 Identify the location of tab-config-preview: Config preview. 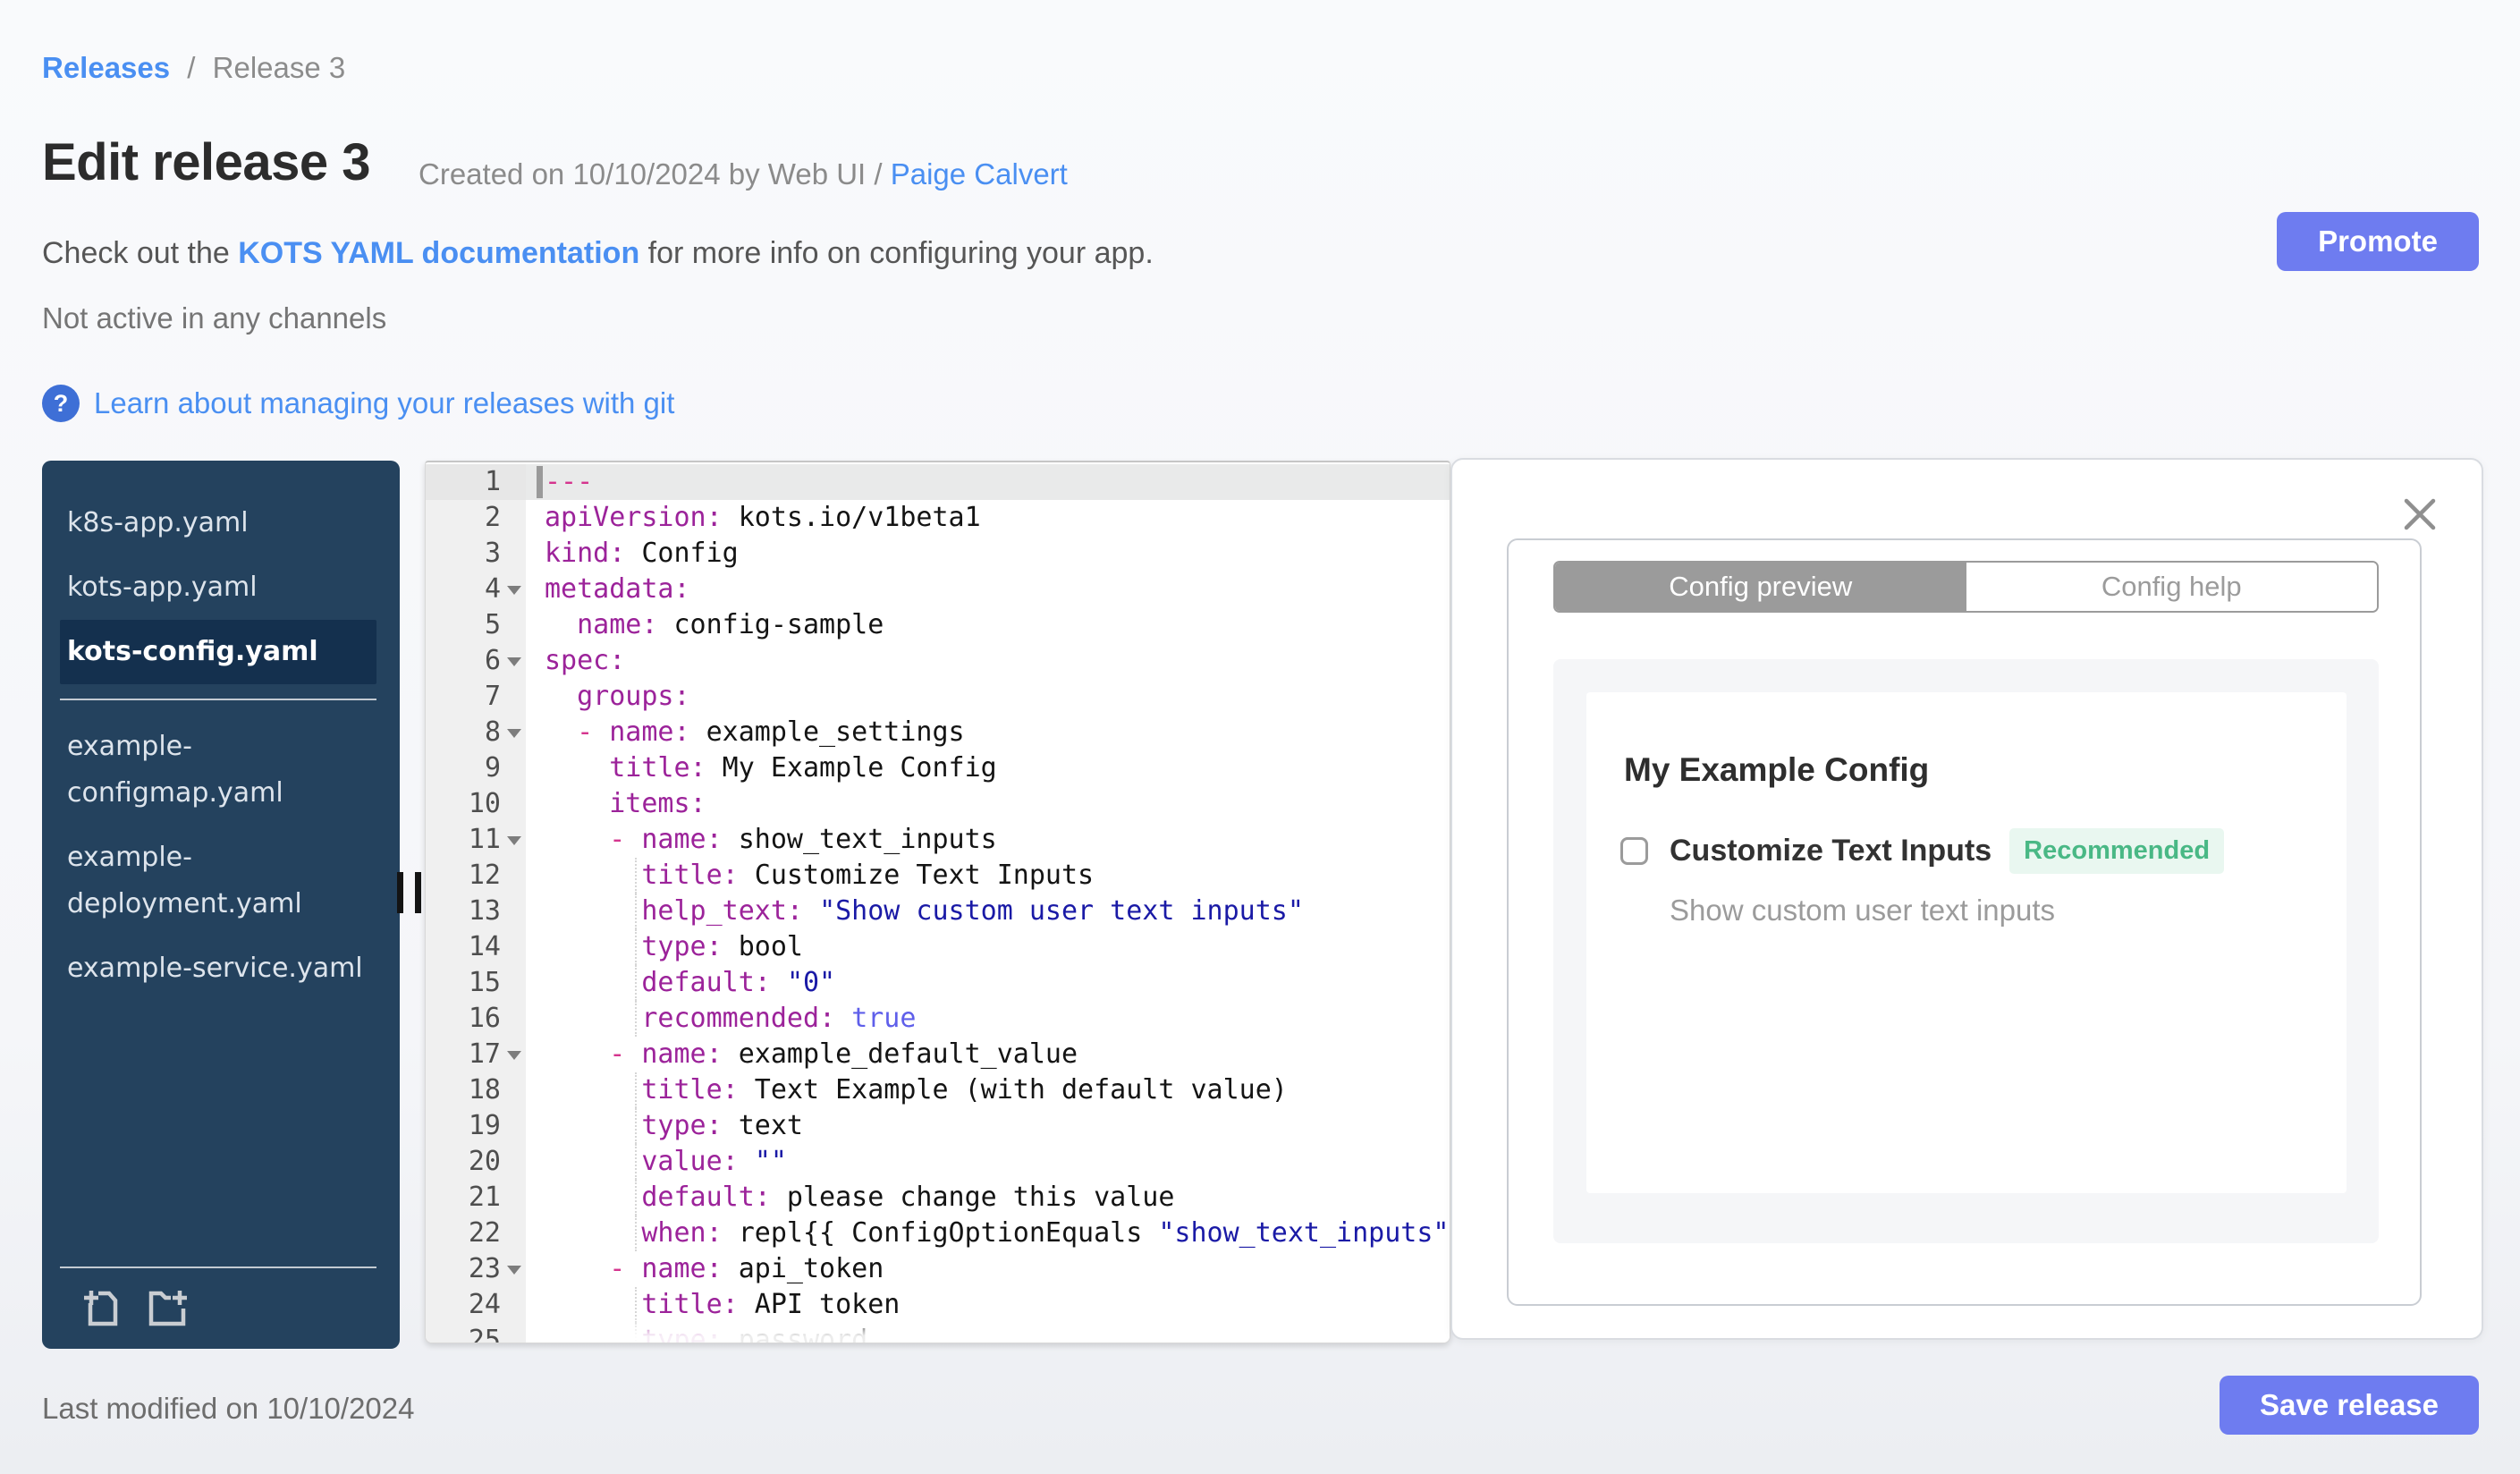
(1760, 587).